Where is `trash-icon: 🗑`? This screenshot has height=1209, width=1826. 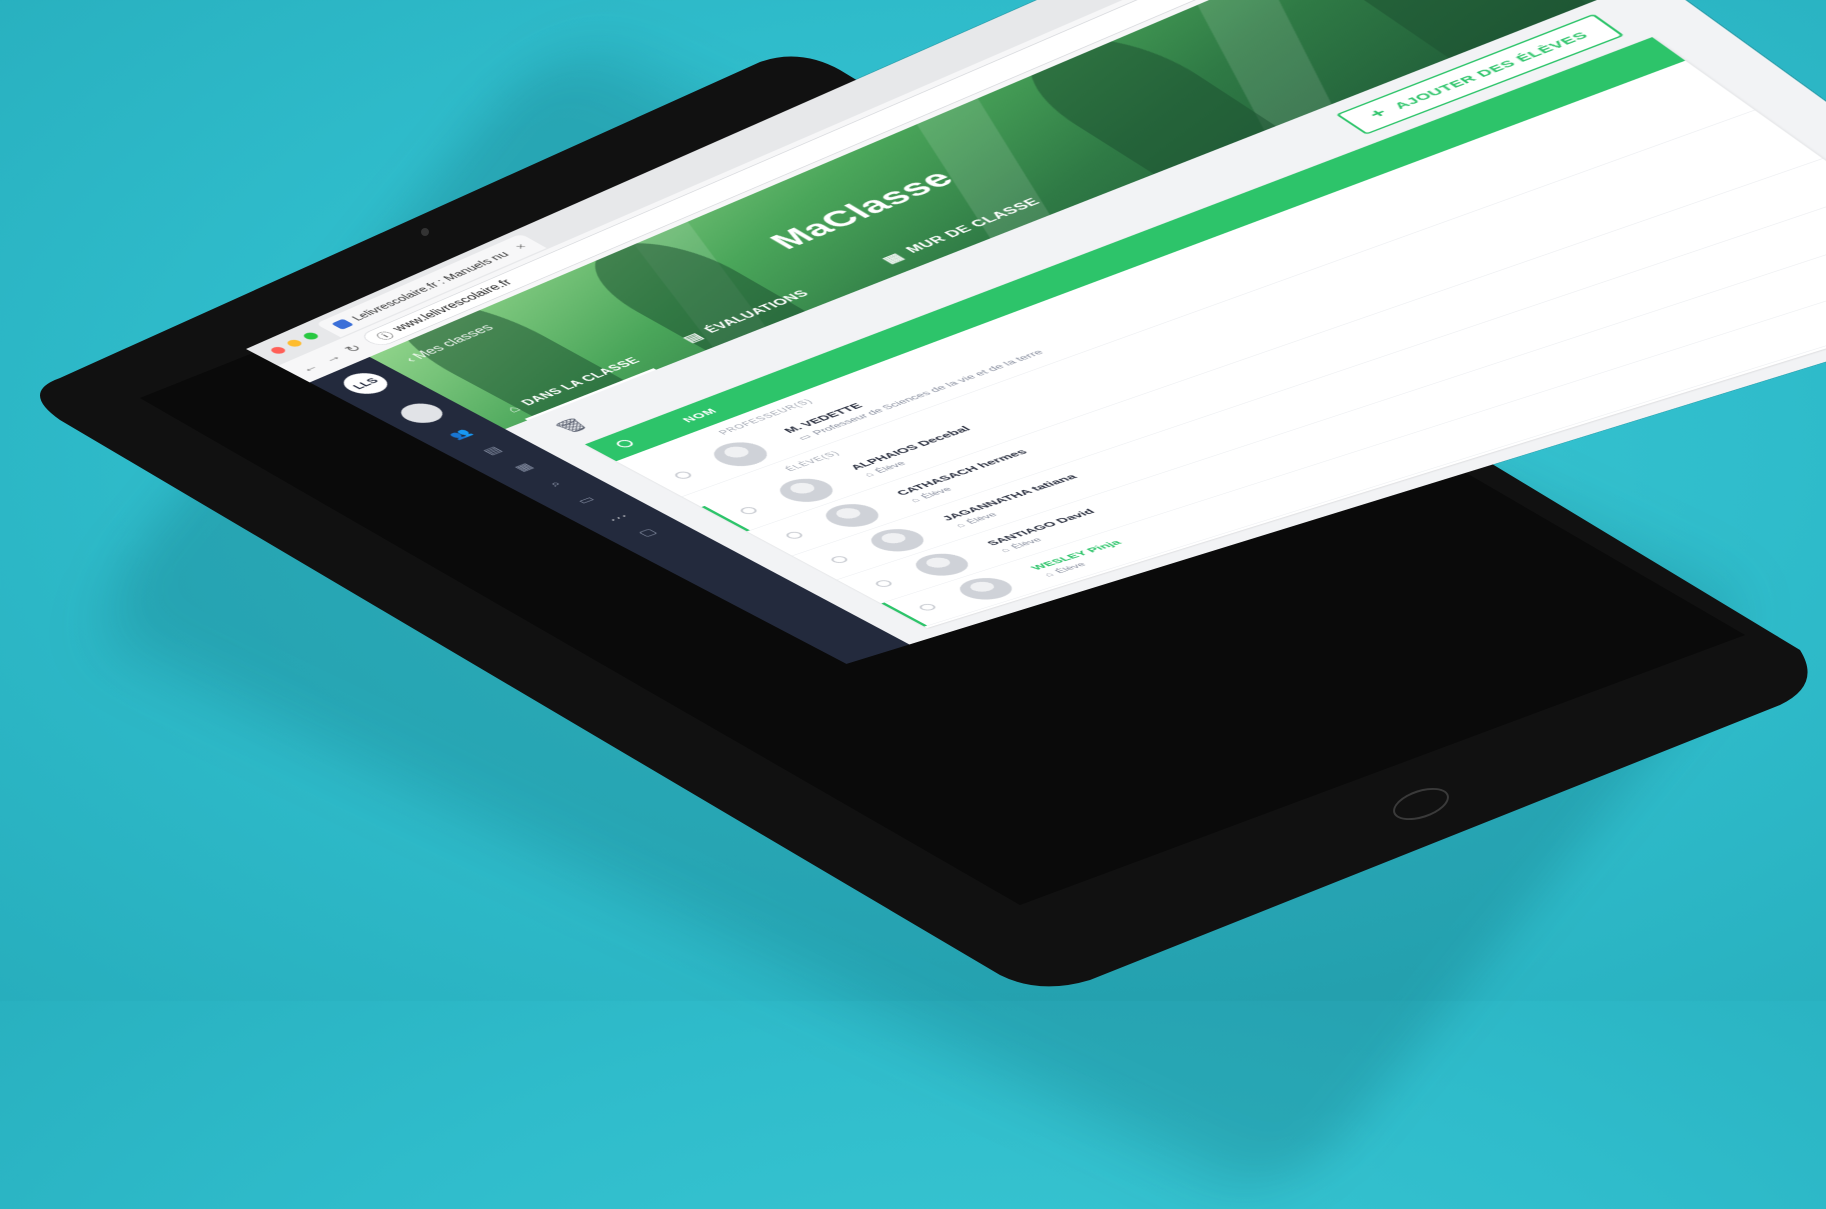 trash-icon: 🗑 is located at coordinates (571, 426).